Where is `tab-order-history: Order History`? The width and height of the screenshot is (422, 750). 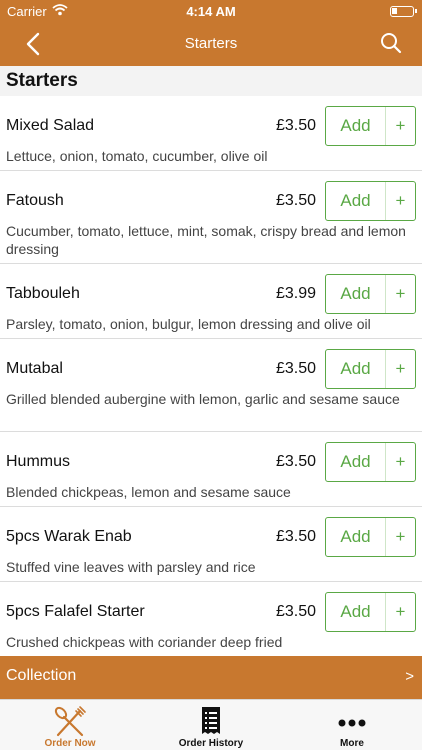
tab-order-history: Order History is located at coordinates (211, 725).